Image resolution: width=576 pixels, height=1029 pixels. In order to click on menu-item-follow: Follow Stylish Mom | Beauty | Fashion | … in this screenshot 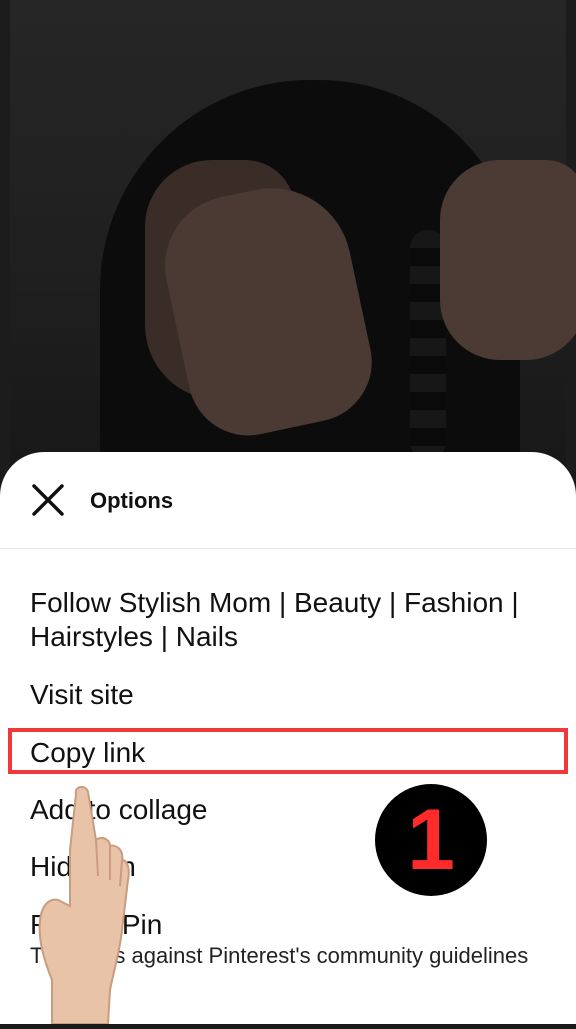, I will do `click(290, 620)`.